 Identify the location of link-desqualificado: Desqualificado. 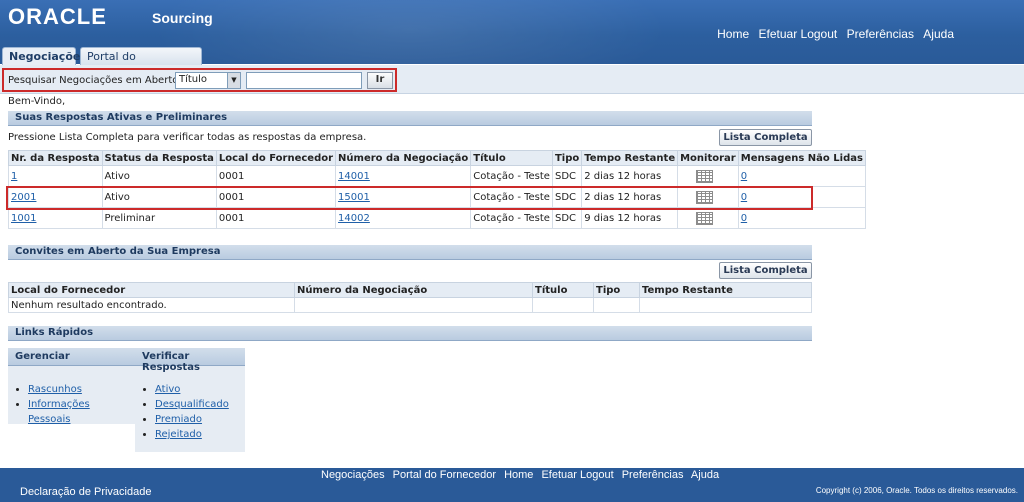
(192, 404).